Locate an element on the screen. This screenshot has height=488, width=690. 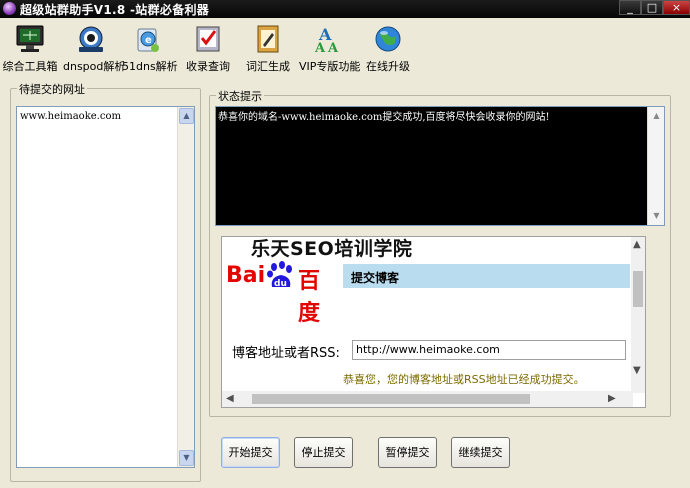
monitor-toolbox-icon is located at coordinates (30, 39).